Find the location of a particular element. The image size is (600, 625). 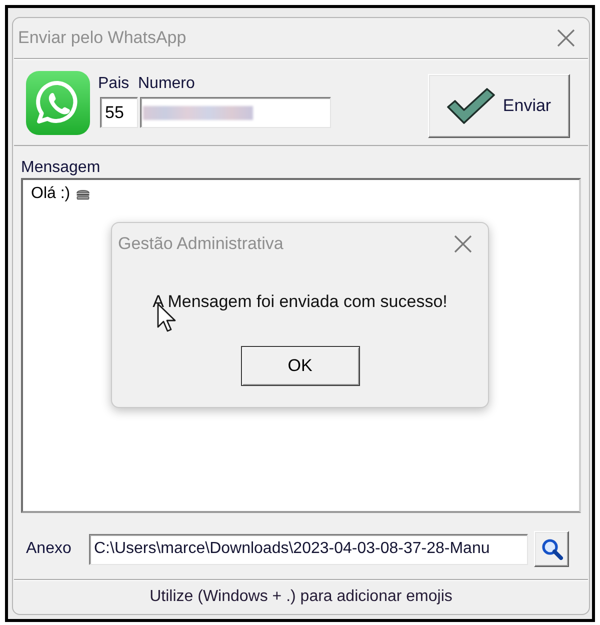

status-text: Utilize (Windows + .) para adicionar emojis is located at coordinates (301, 596).